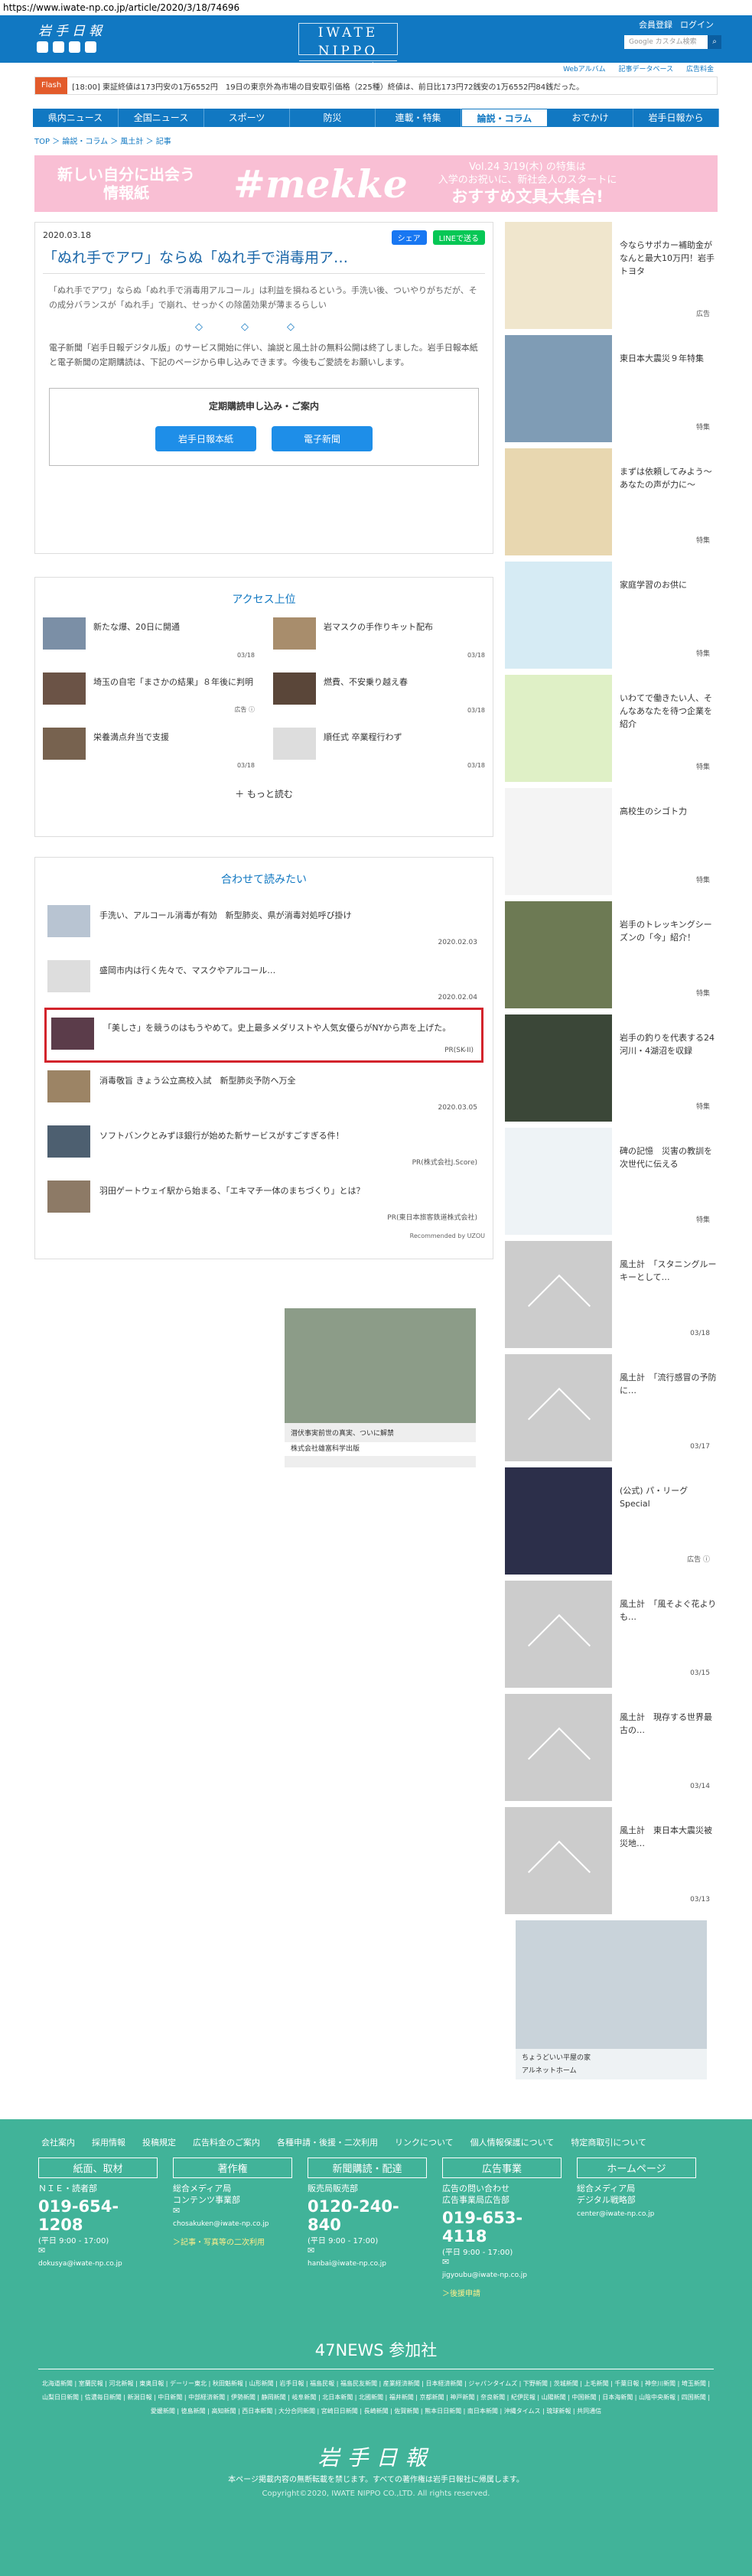  I want to click on register-link: 会員登録, so click(656, 25).